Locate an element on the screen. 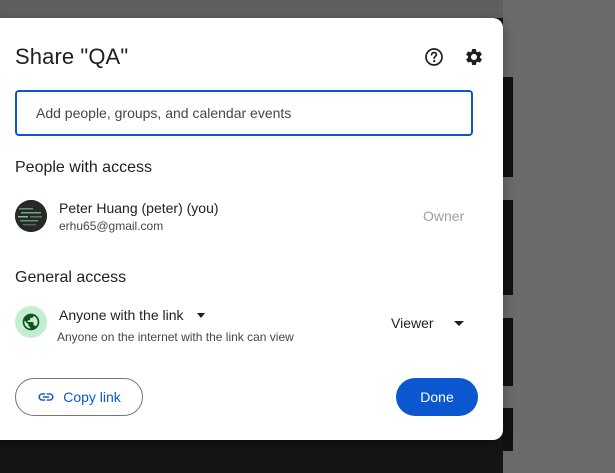 The width and height of the screenshot is (615, 473). copy-link-button: Copy link is located at coordinates (79, 397).